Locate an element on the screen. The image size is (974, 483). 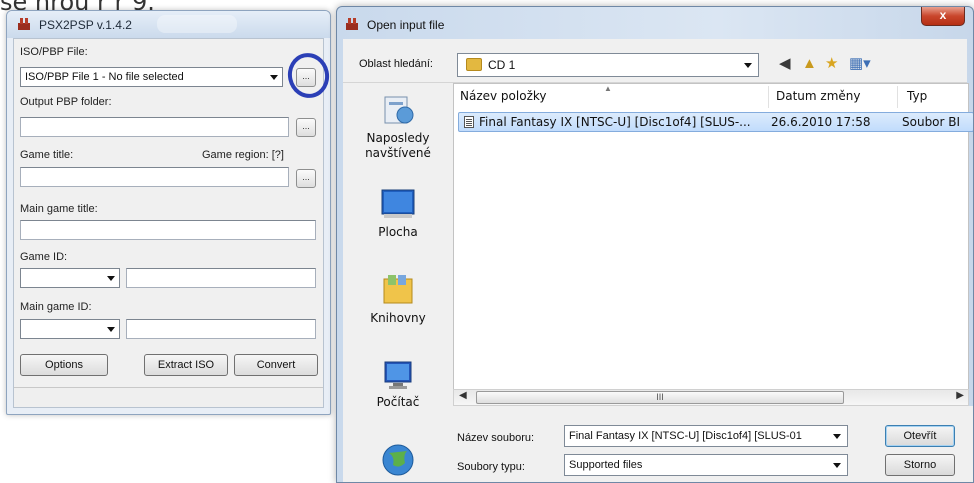
main-game-id-label: Main game ID: is located at coordinates (56, 307).